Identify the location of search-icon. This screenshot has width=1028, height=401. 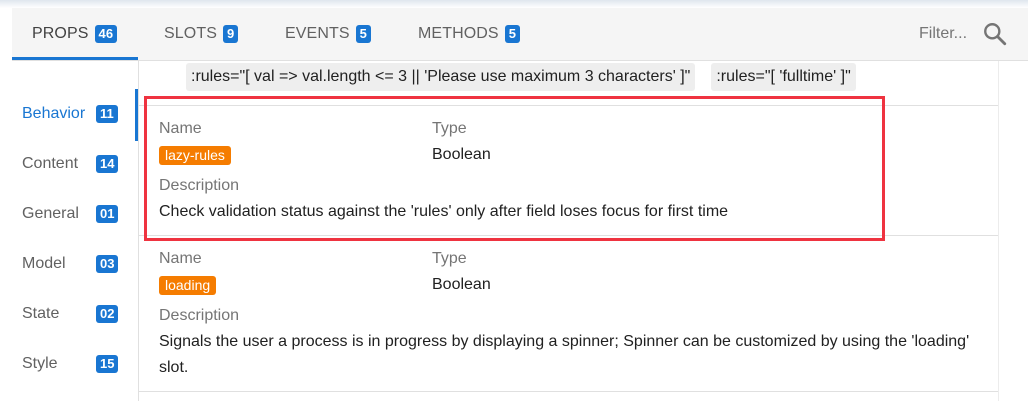
(995, 34).